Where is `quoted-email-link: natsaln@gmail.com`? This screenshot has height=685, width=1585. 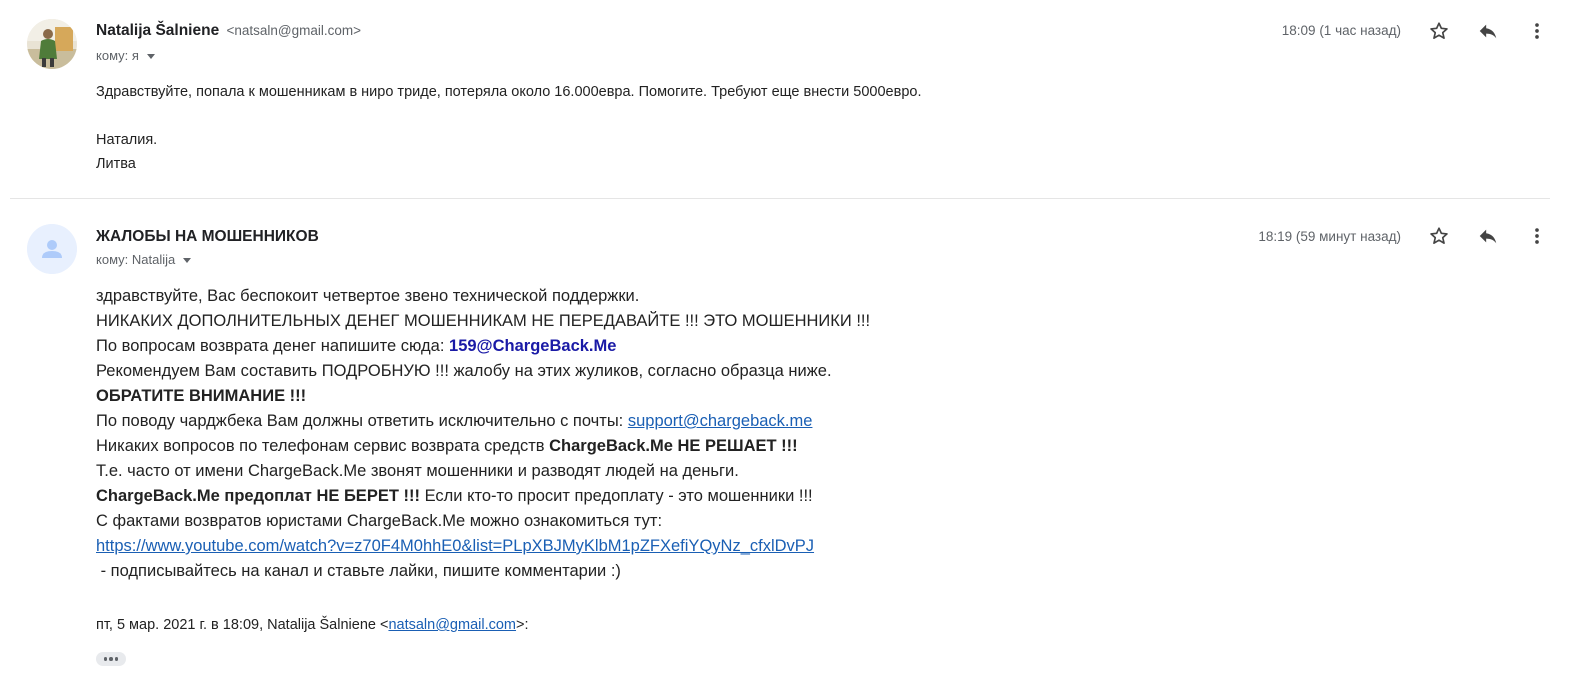
quoted-email-link: natsaln@gmail.com is located at coordinates (452, 625).